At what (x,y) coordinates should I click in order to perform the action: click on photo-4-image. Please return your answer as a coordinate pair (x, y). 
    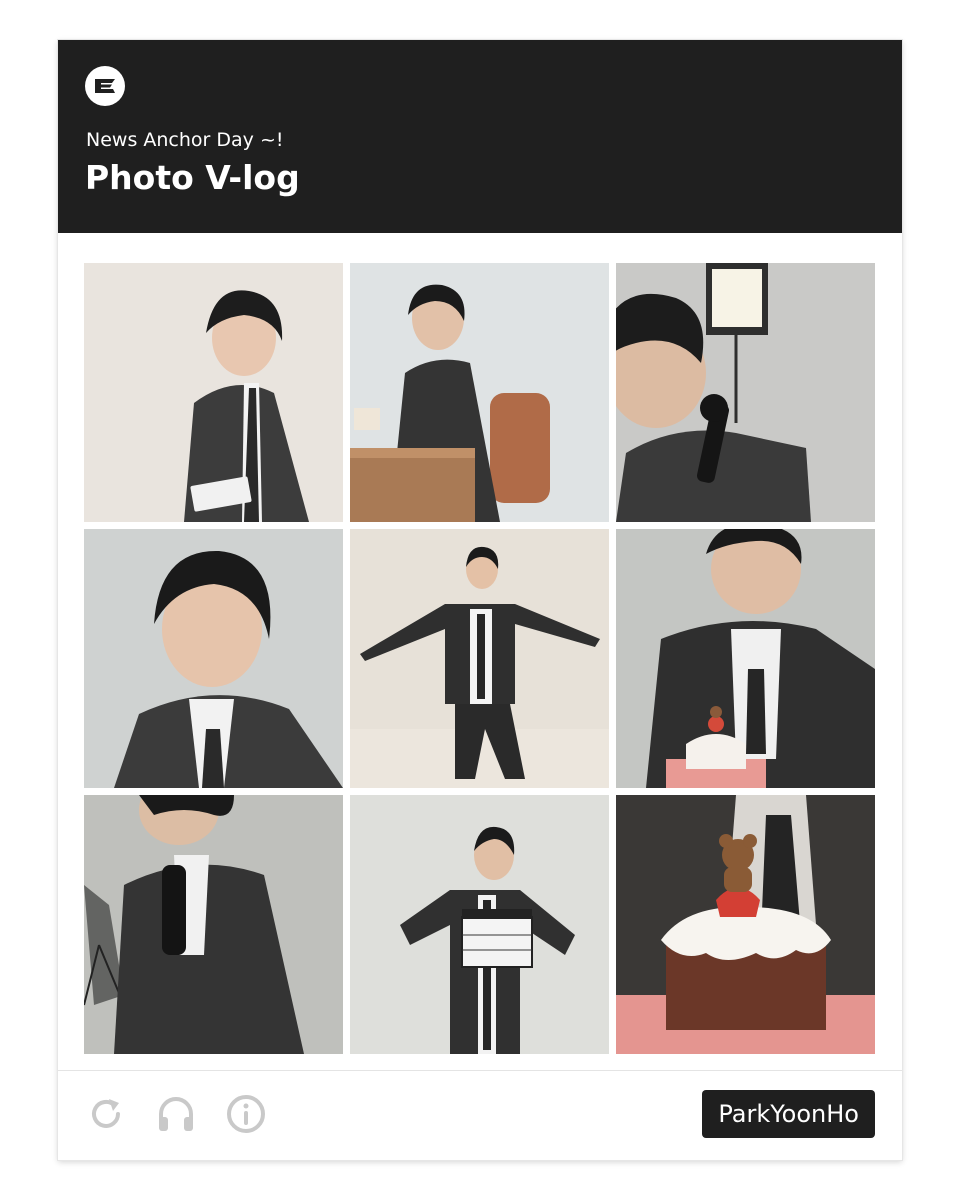
    Looking at the image, I should click on (213, 658).